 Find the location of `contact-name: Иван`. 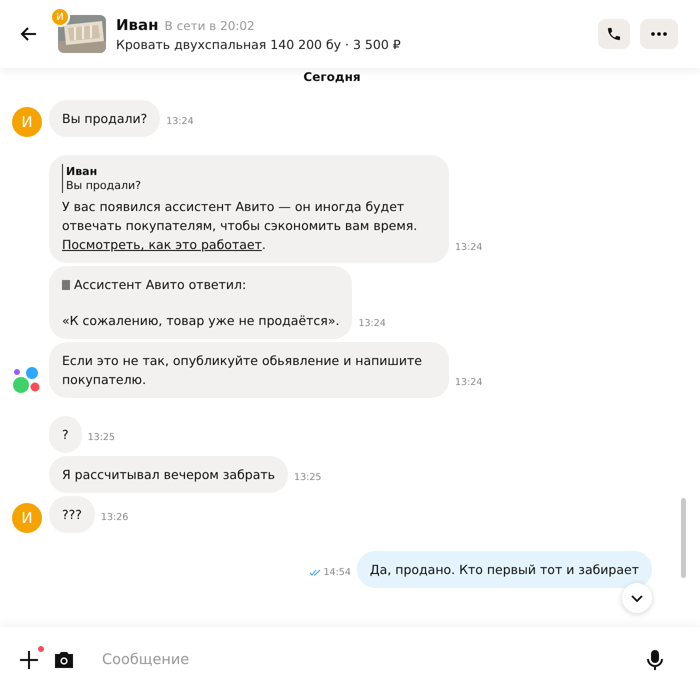

contact-name: Иван is located at coordinates (137, 25).